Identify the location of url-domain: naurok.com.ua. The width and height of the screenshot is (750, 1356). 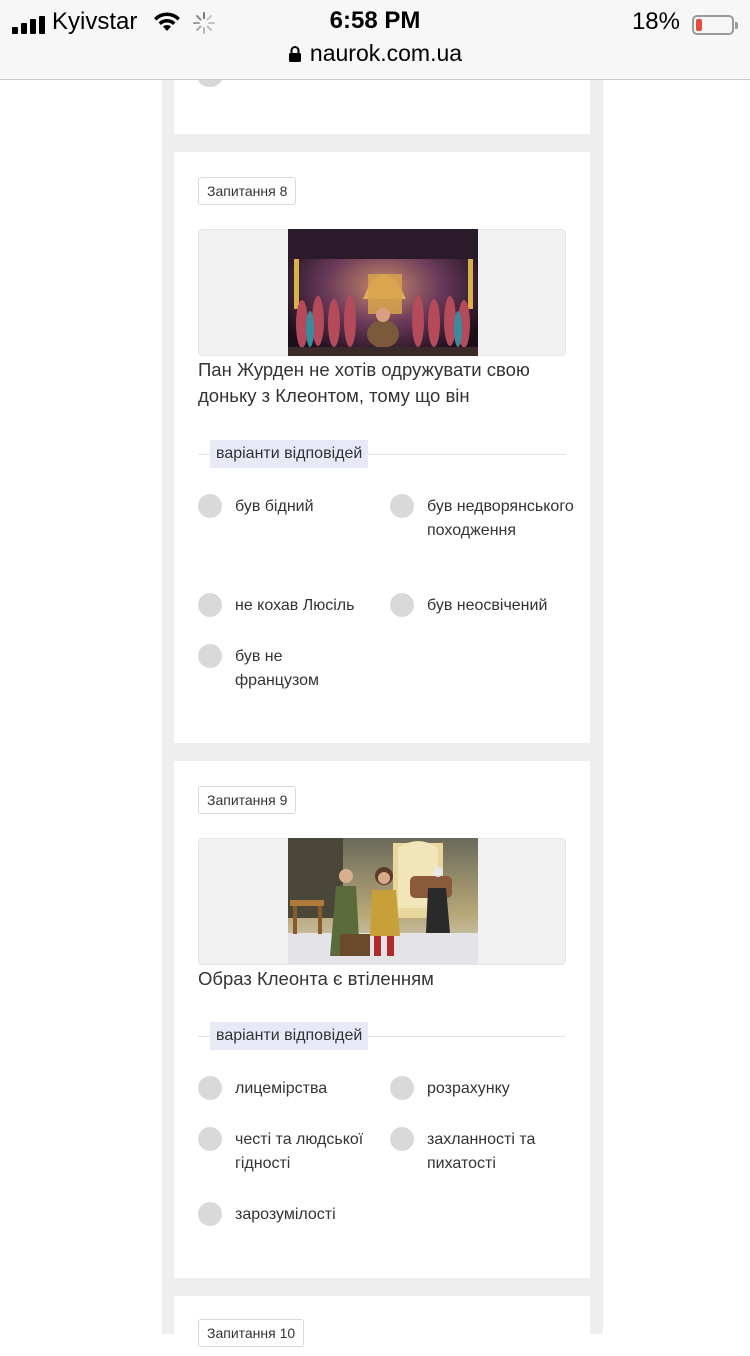
(386, 53).